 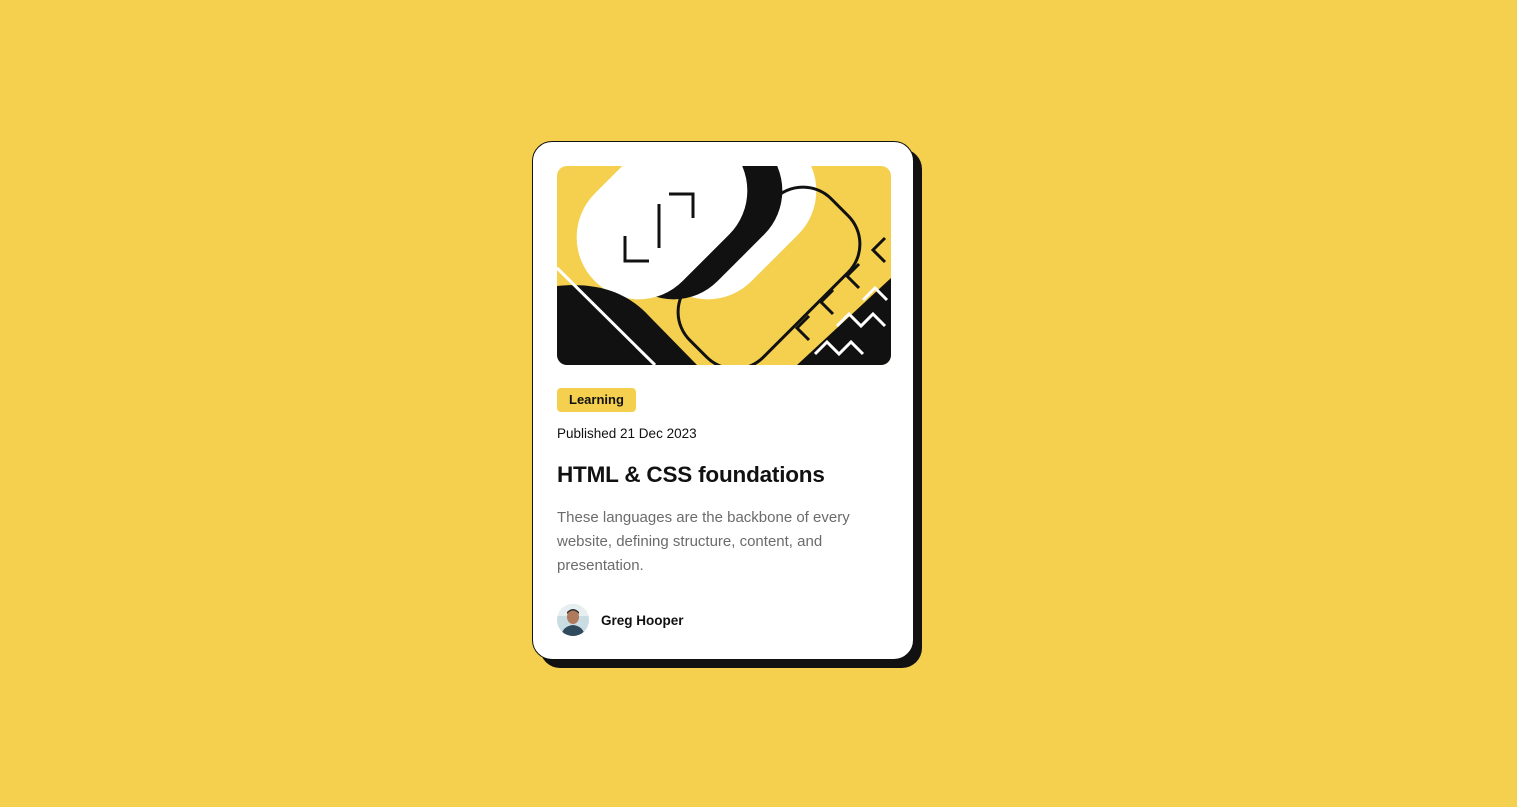 I want to click on author-info: Greg Hooper, so click(x=723, y=620).